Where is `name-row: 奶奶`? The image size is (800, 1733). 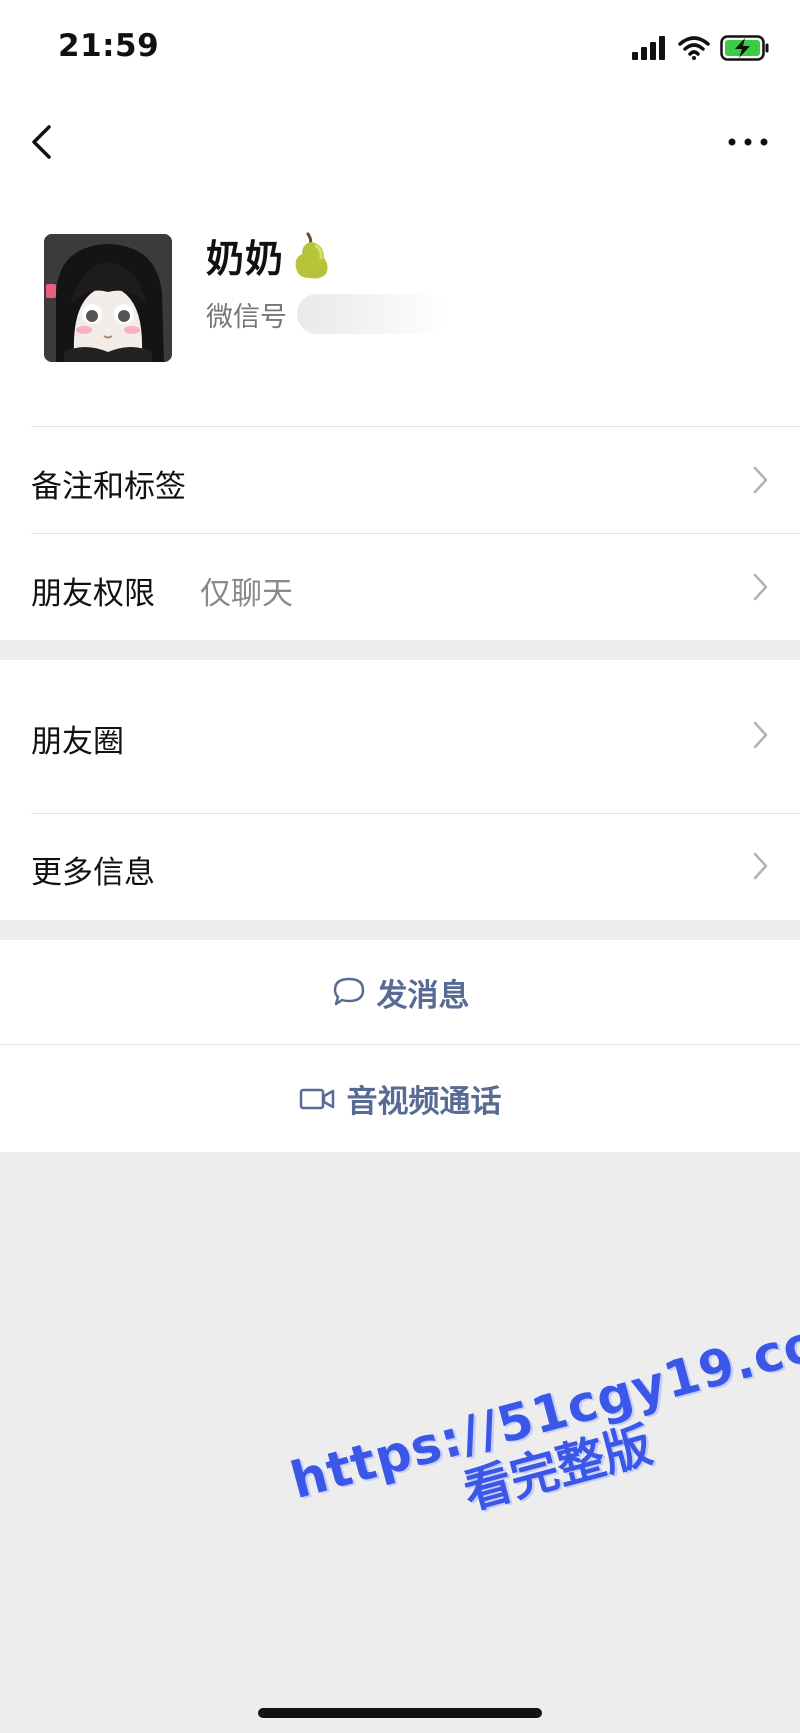 name-row: 奶奶 is located at coordinates (269, 255).